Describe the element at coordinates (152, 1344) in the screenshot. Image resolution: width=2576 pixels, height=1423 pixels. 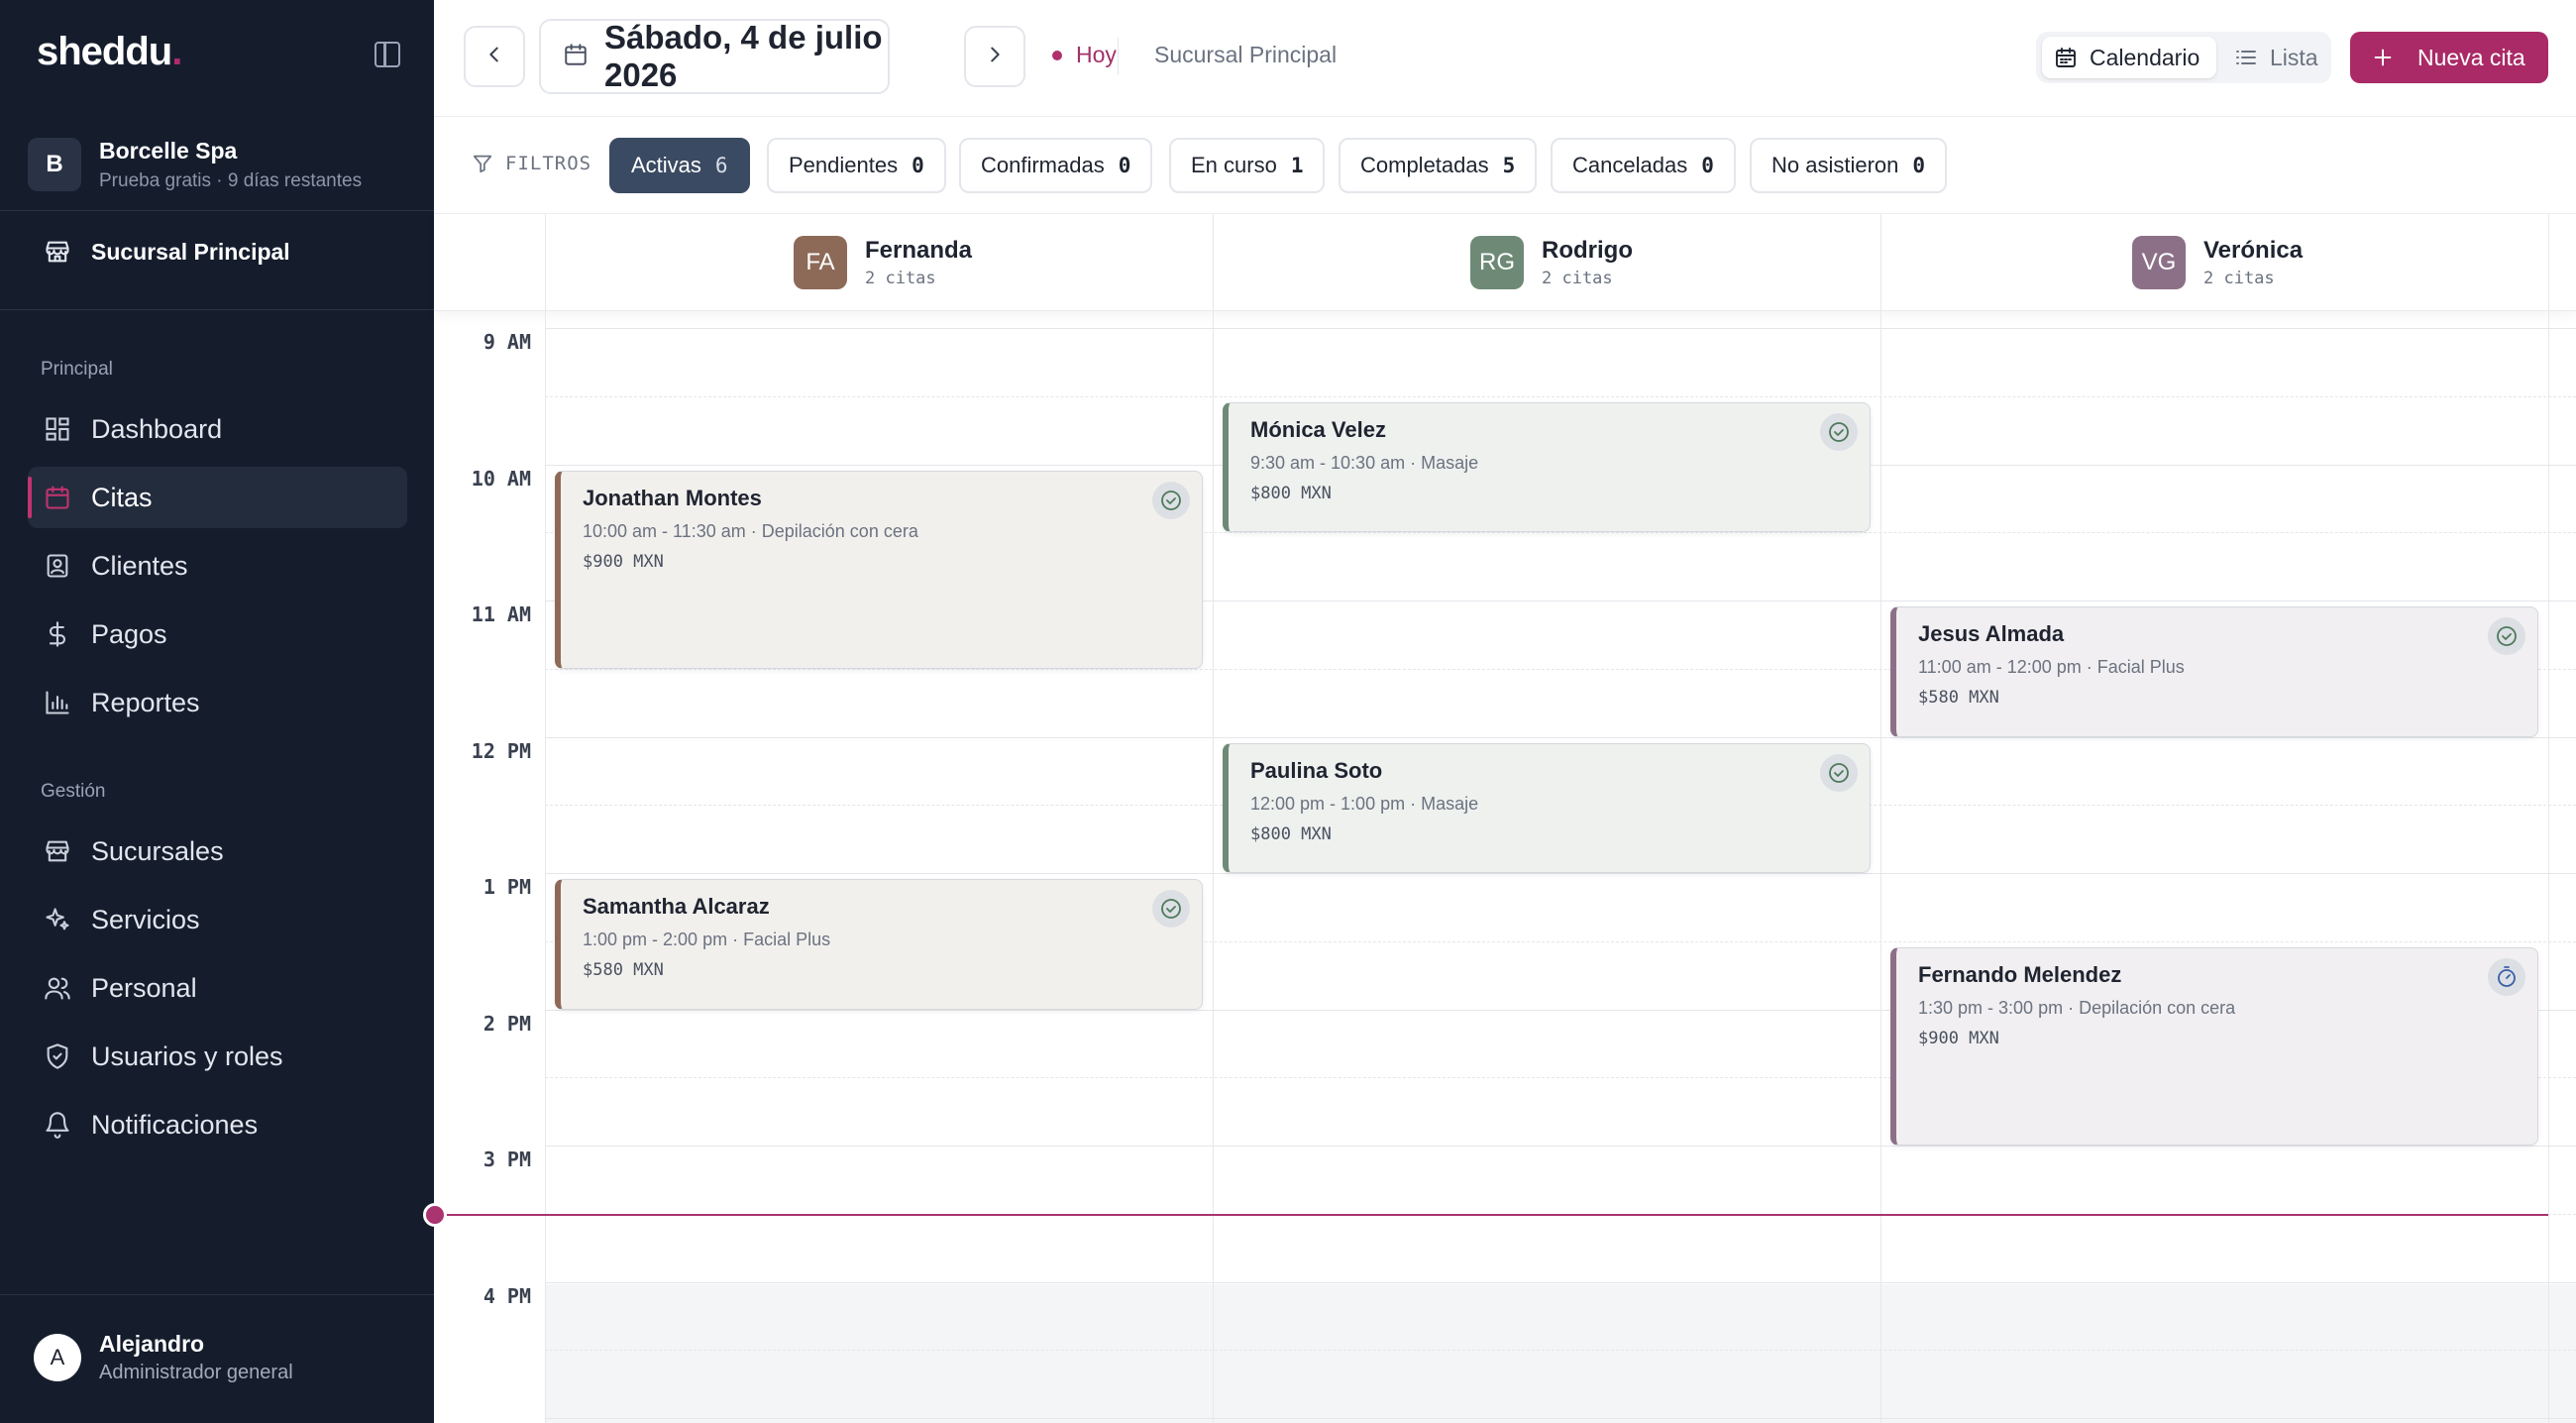
I see `user-name: Alejandro` at that location.